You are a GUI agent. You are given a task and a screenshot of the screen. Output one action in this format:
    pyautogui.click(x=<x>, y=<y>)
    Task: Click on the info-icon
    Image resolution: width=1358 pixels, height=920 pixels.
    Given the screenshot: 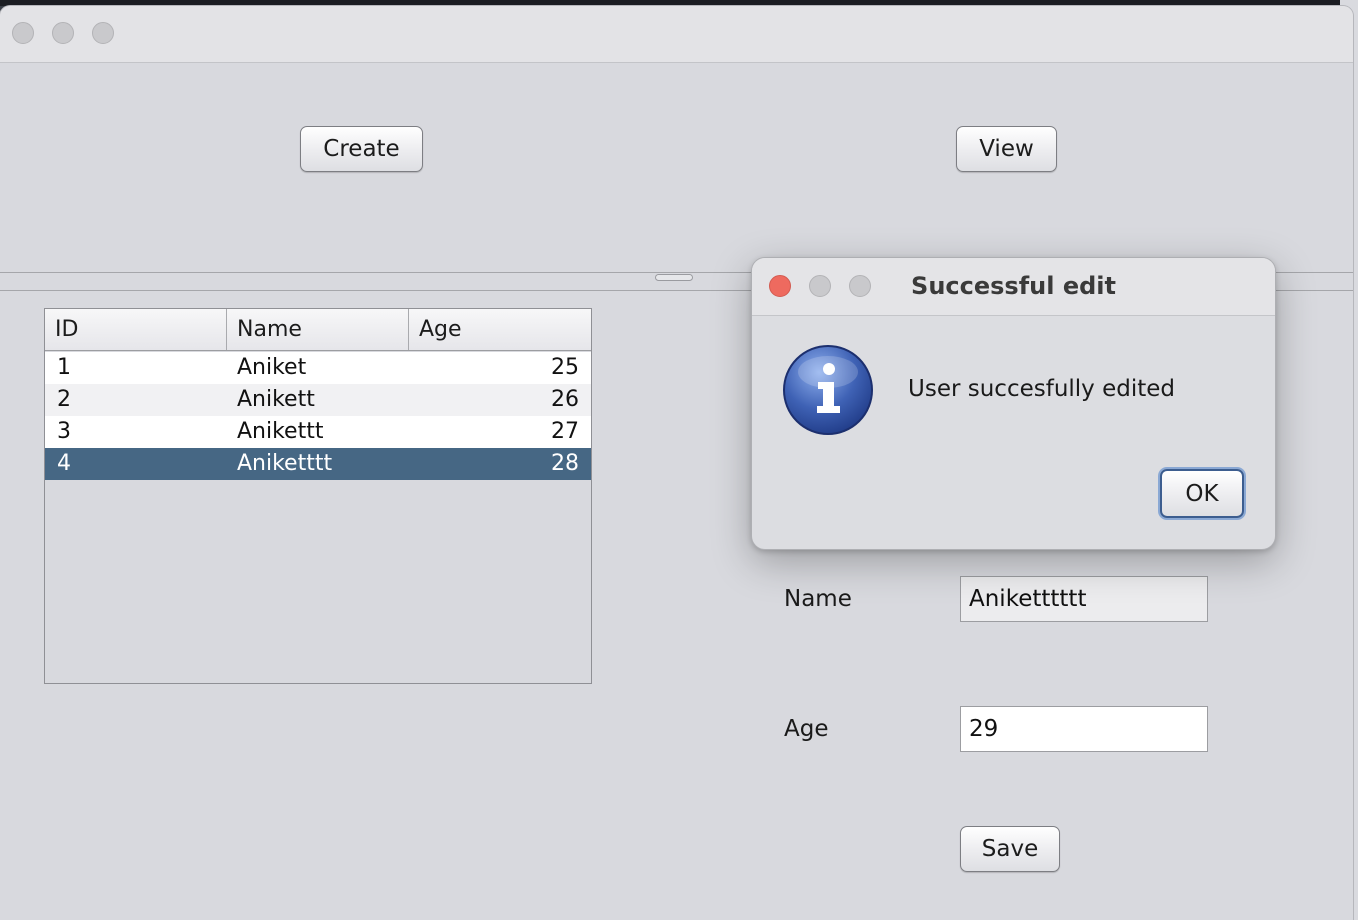 What is the action you would take?
    pyautogui.click(x=828, y=390)
    